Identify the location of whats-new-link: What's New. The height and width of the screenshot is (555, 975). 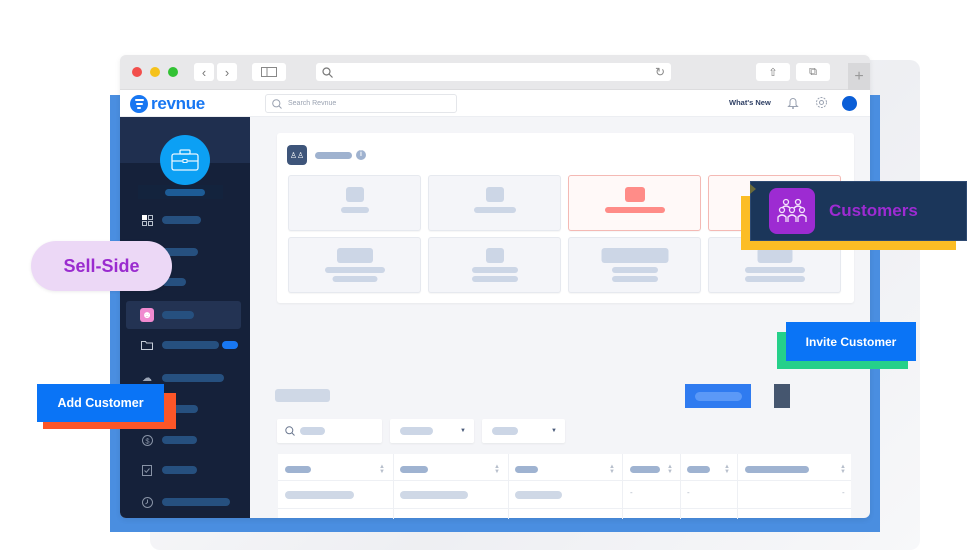
(750, 102).